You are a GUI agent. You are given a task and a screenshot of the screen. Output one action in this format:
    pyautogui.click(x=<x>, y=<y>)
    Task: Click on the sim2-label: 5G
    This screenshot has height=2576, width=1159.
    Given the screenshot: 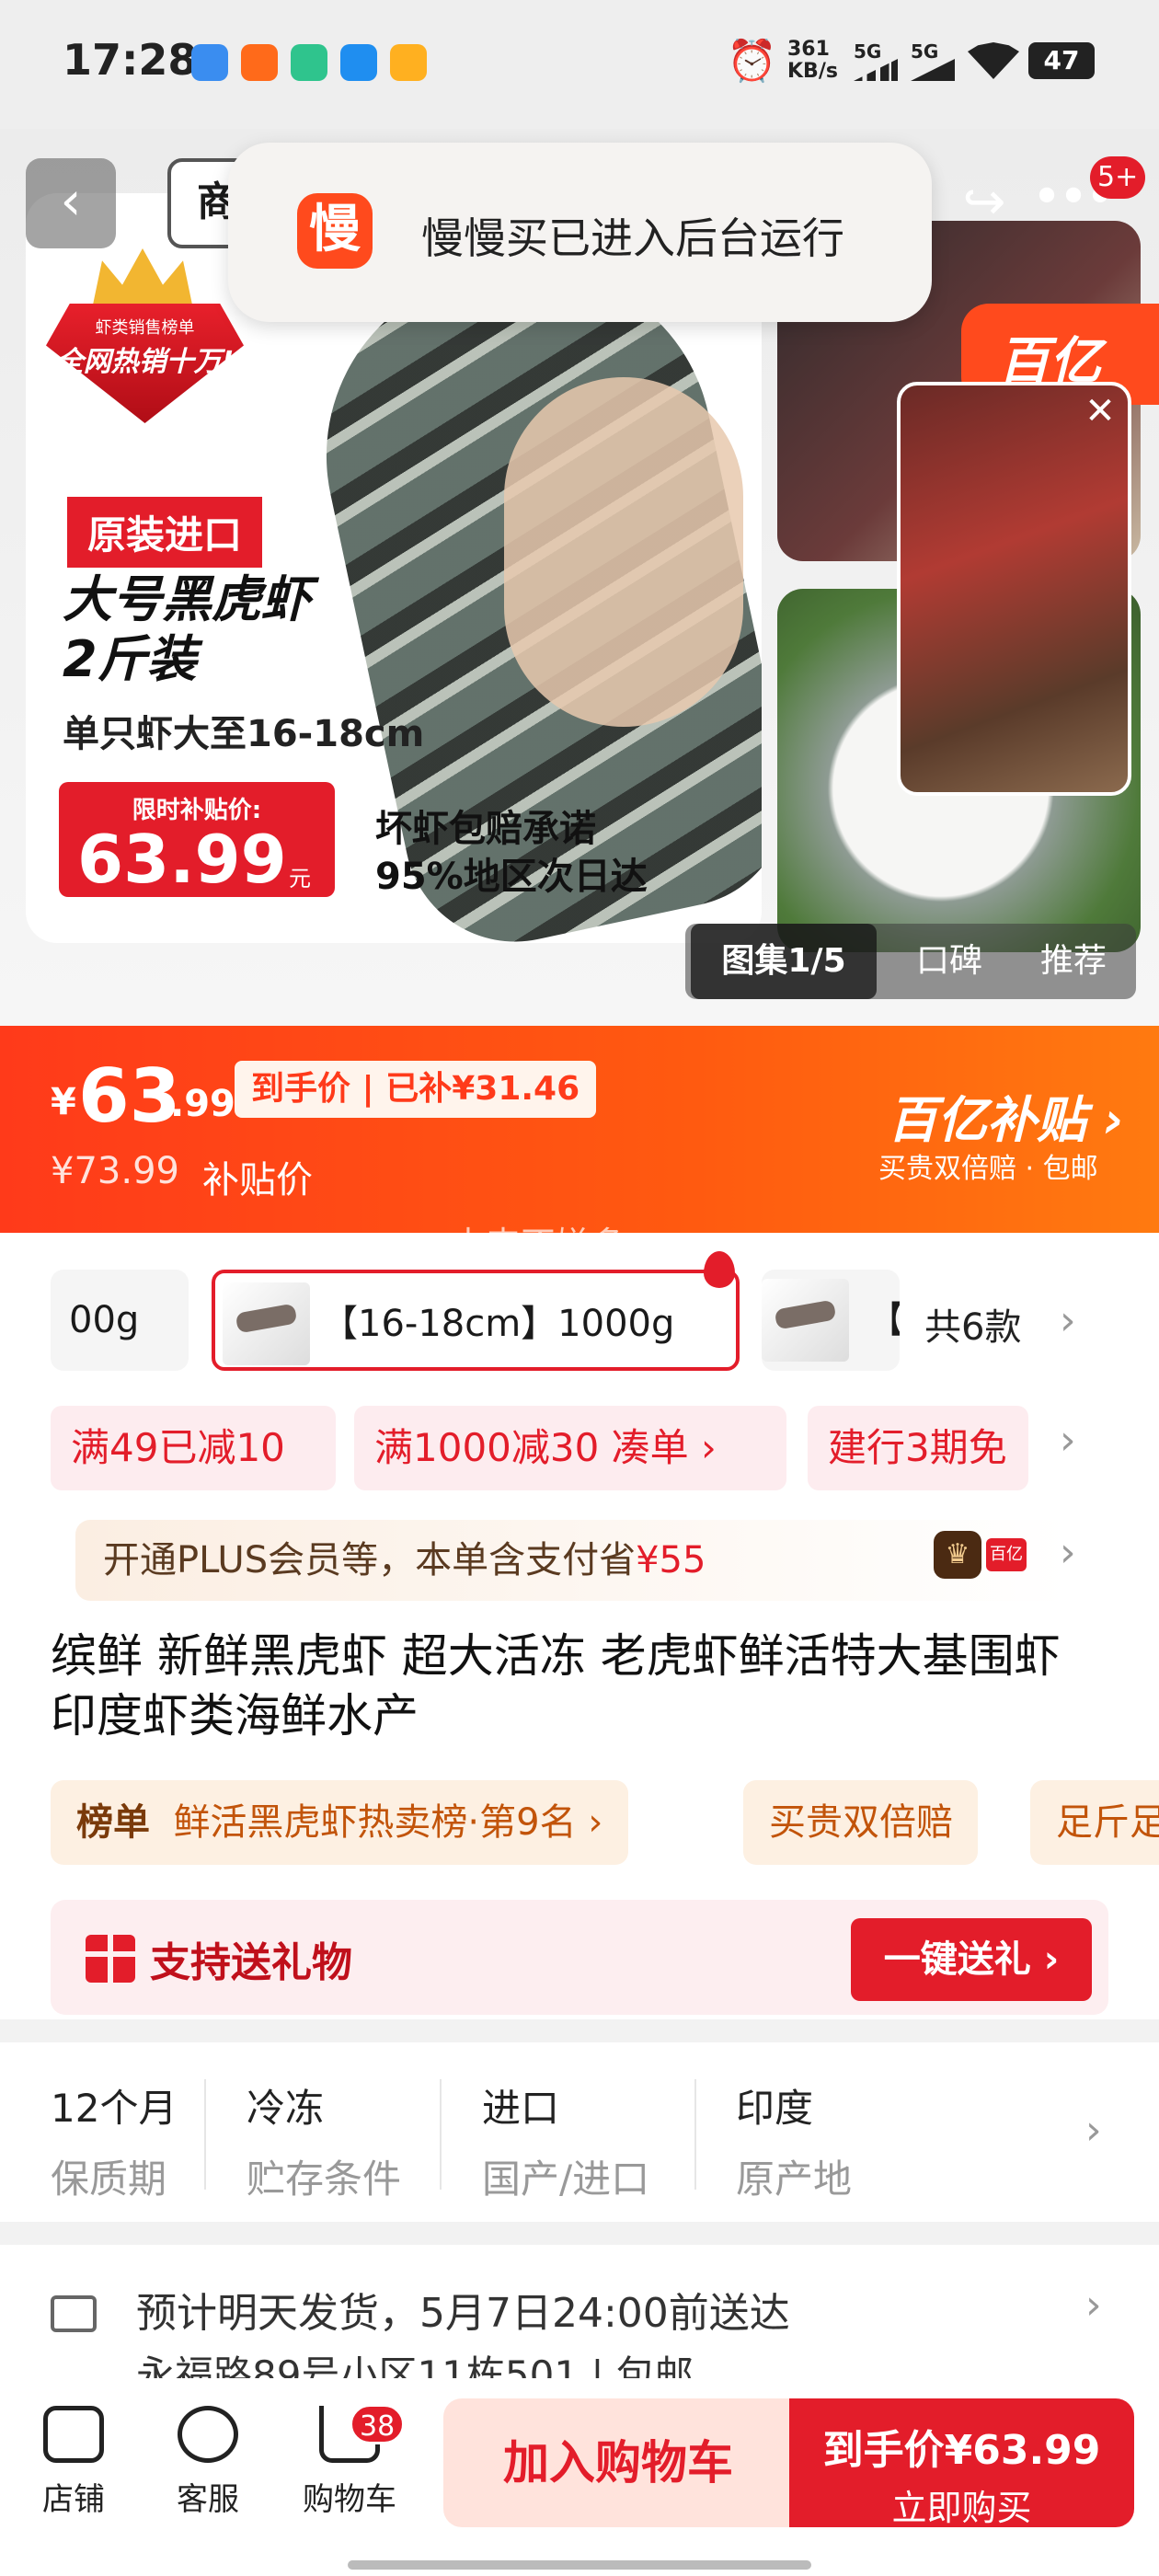 What is the action you would take?
    pyautogui.click(x=925, y=51)
    